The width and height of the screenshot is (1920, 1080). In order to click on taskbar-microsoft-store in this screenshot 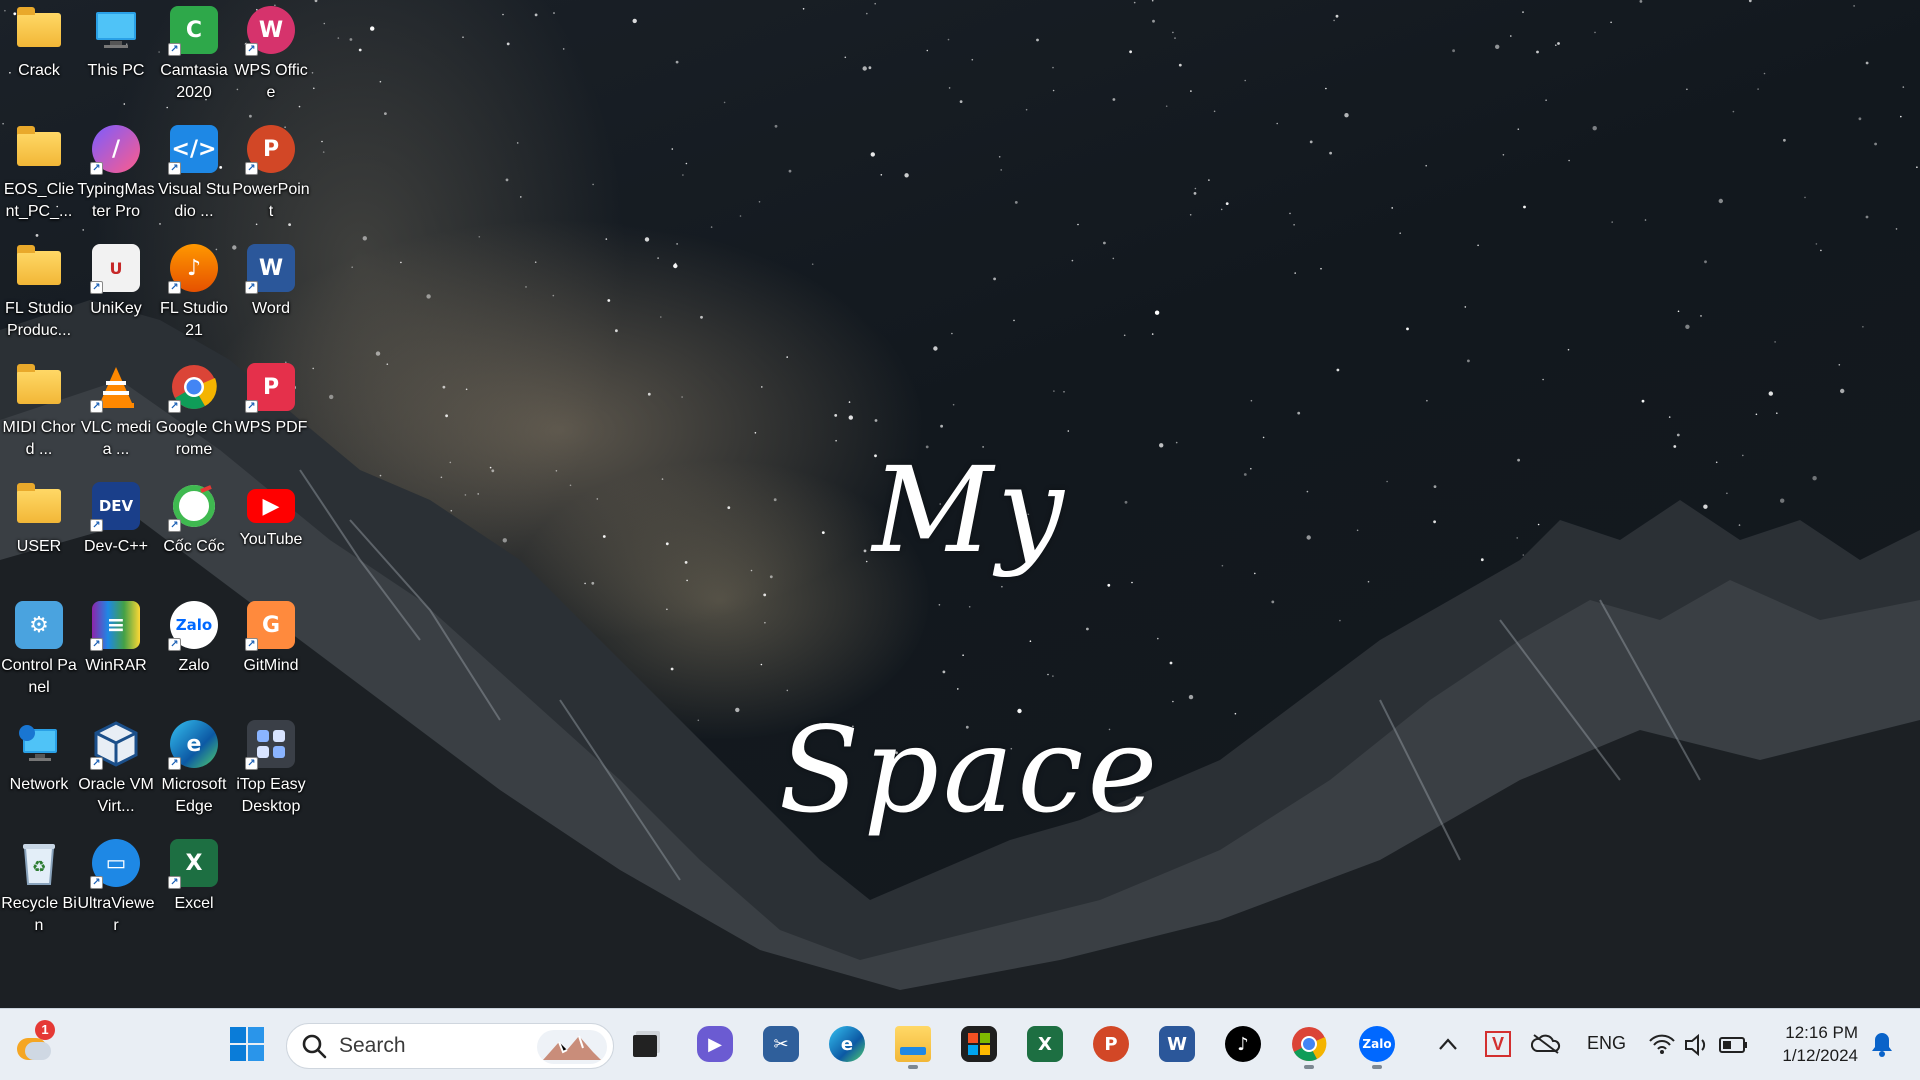, I will do `click(979, 1044)`.